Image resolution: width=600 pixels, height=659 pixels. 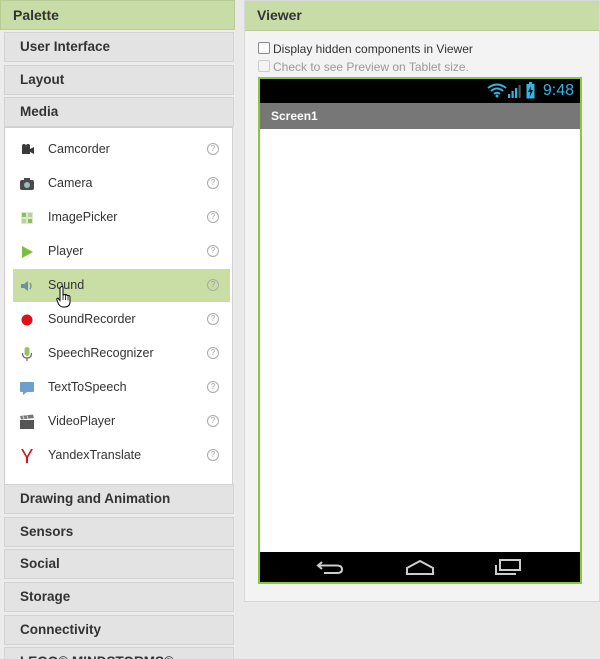 What do you see at coordinates (119, 112) in the screenshot?
I see `category-media: Media` at bounding box center [119, 112].